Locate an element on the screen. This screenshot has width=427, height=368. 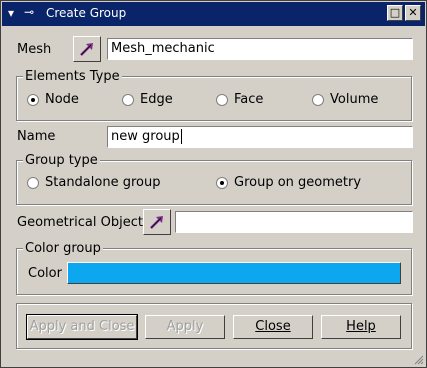
close-icon: ✕ is located at coordinates (413, 12).